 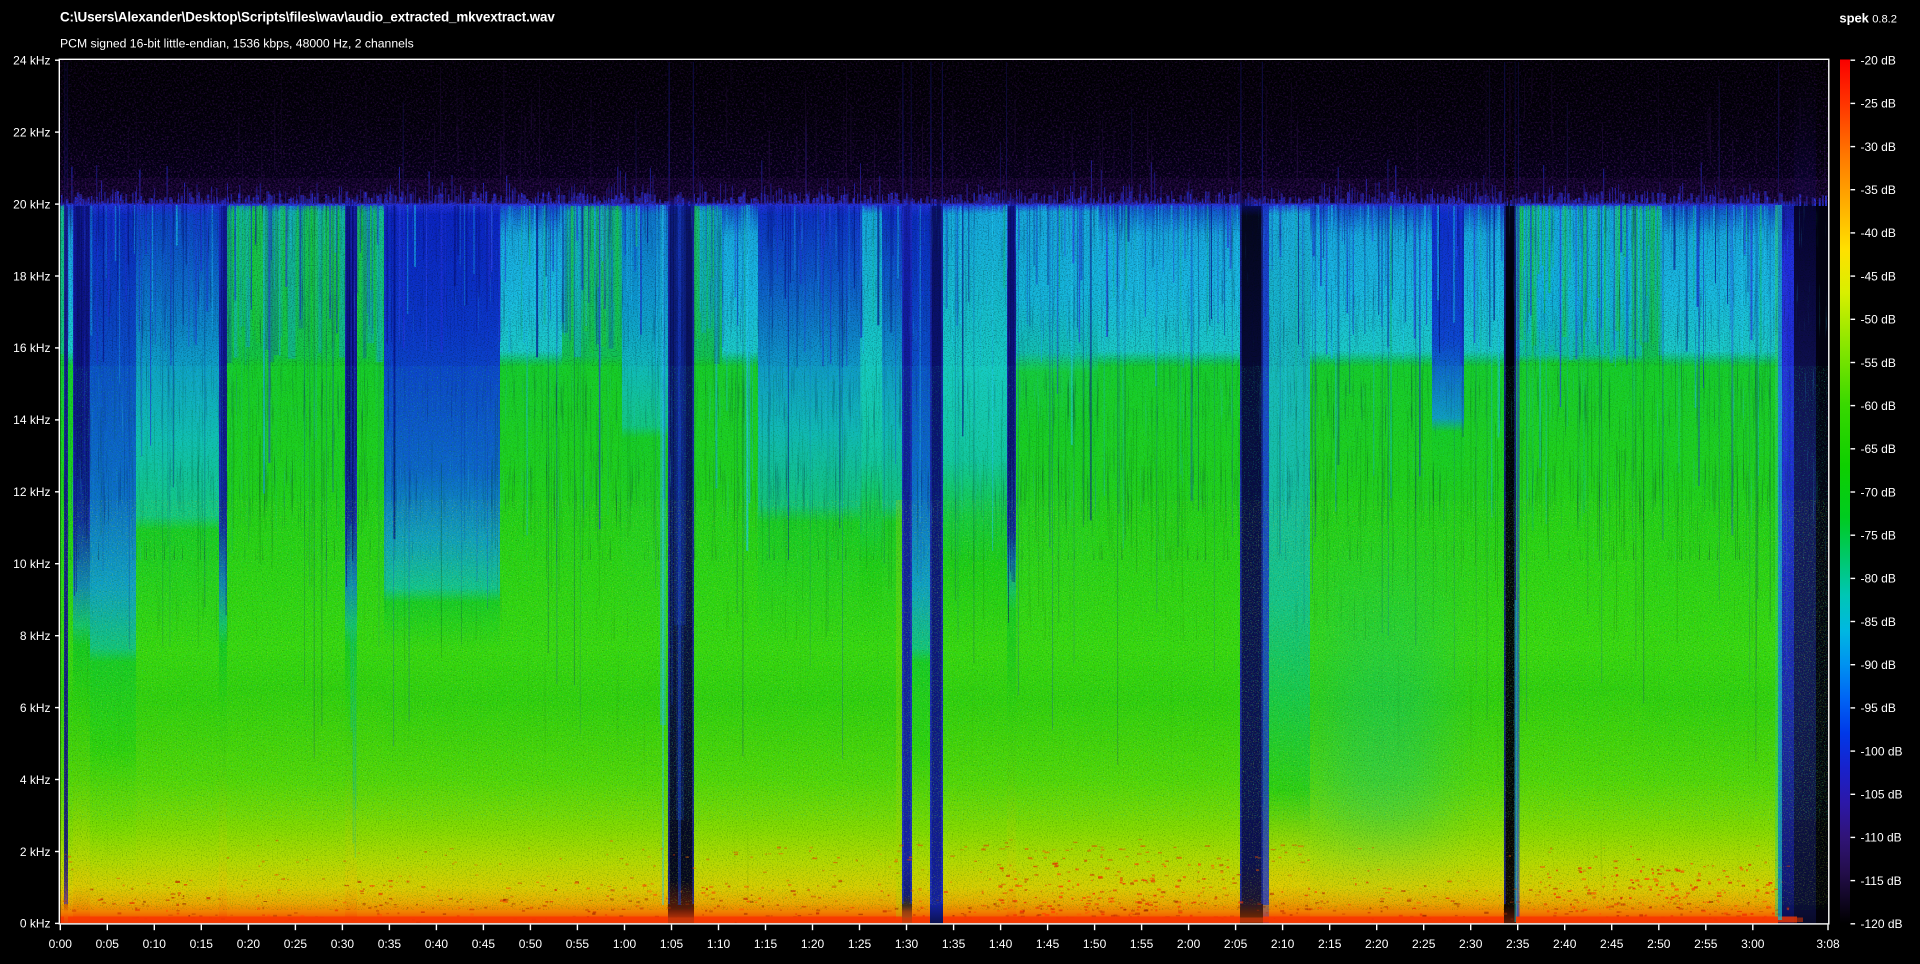 I want to click on svg-text: 1:20, so click(x=813, y=944).